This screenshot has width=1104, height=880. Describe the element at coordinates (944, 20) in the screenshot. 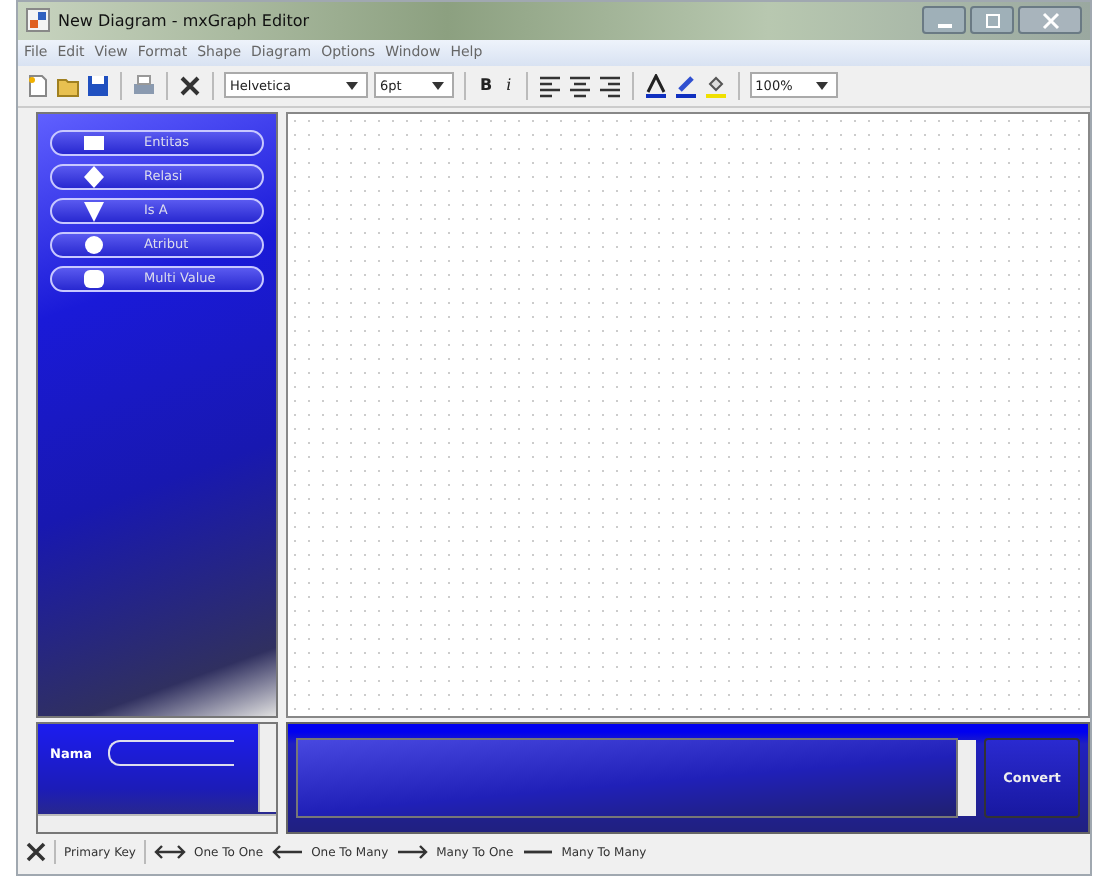

I see `minimize-button` at that location.